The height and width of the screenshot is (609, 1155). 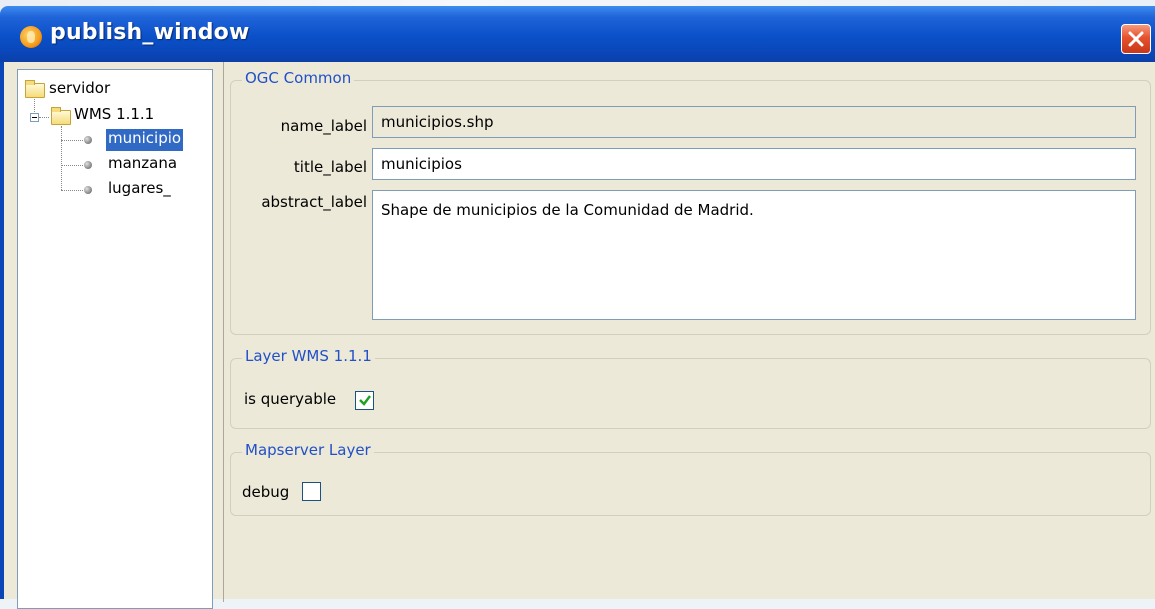 What do you see at coordinates (266, 492) in the screenshot?
I see `debug-label: debug` at bounding box center [266, 492].